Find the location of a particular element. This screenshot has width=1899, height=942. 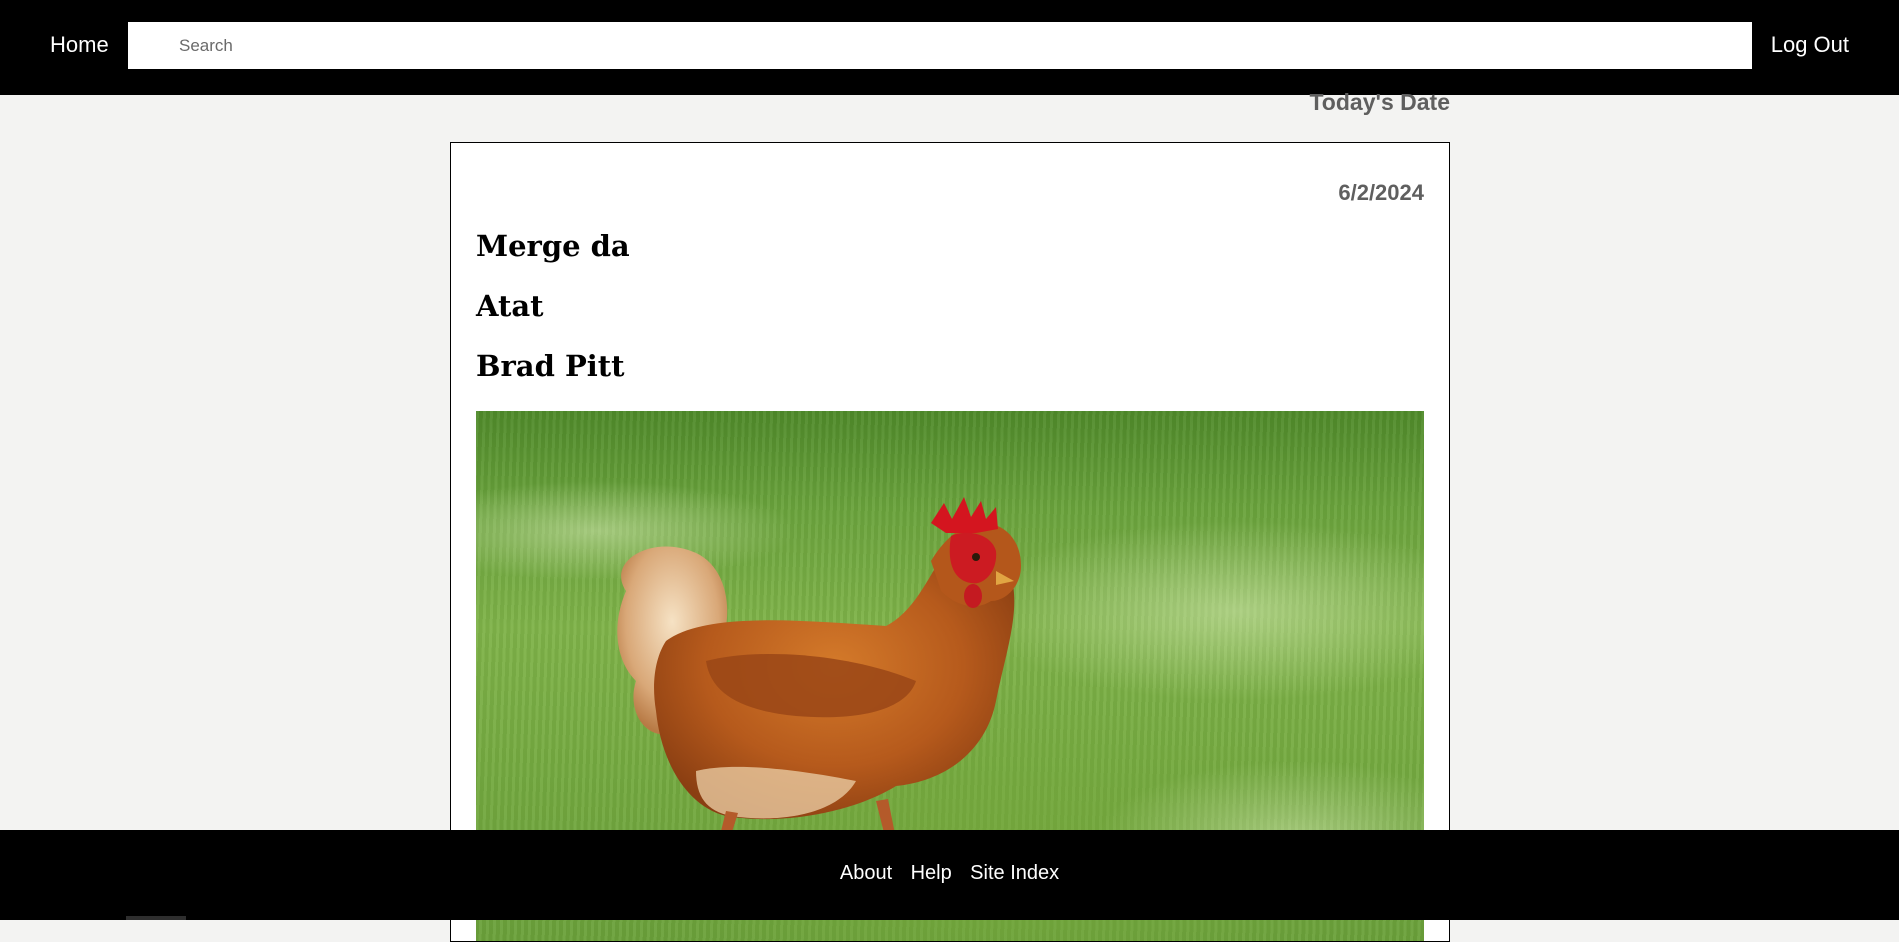

post-title-2: Atat is located at coordinates (510, 306).